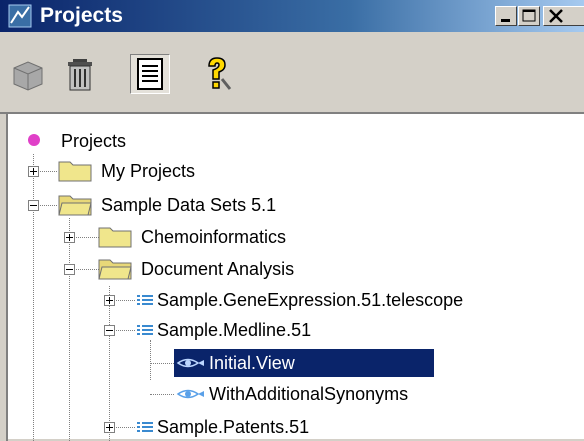 This screenshot has height=441, width=584. I want to click on tree-node-gene-expression: Sample.GeneExpression.51.telescope, so click(310, 300).